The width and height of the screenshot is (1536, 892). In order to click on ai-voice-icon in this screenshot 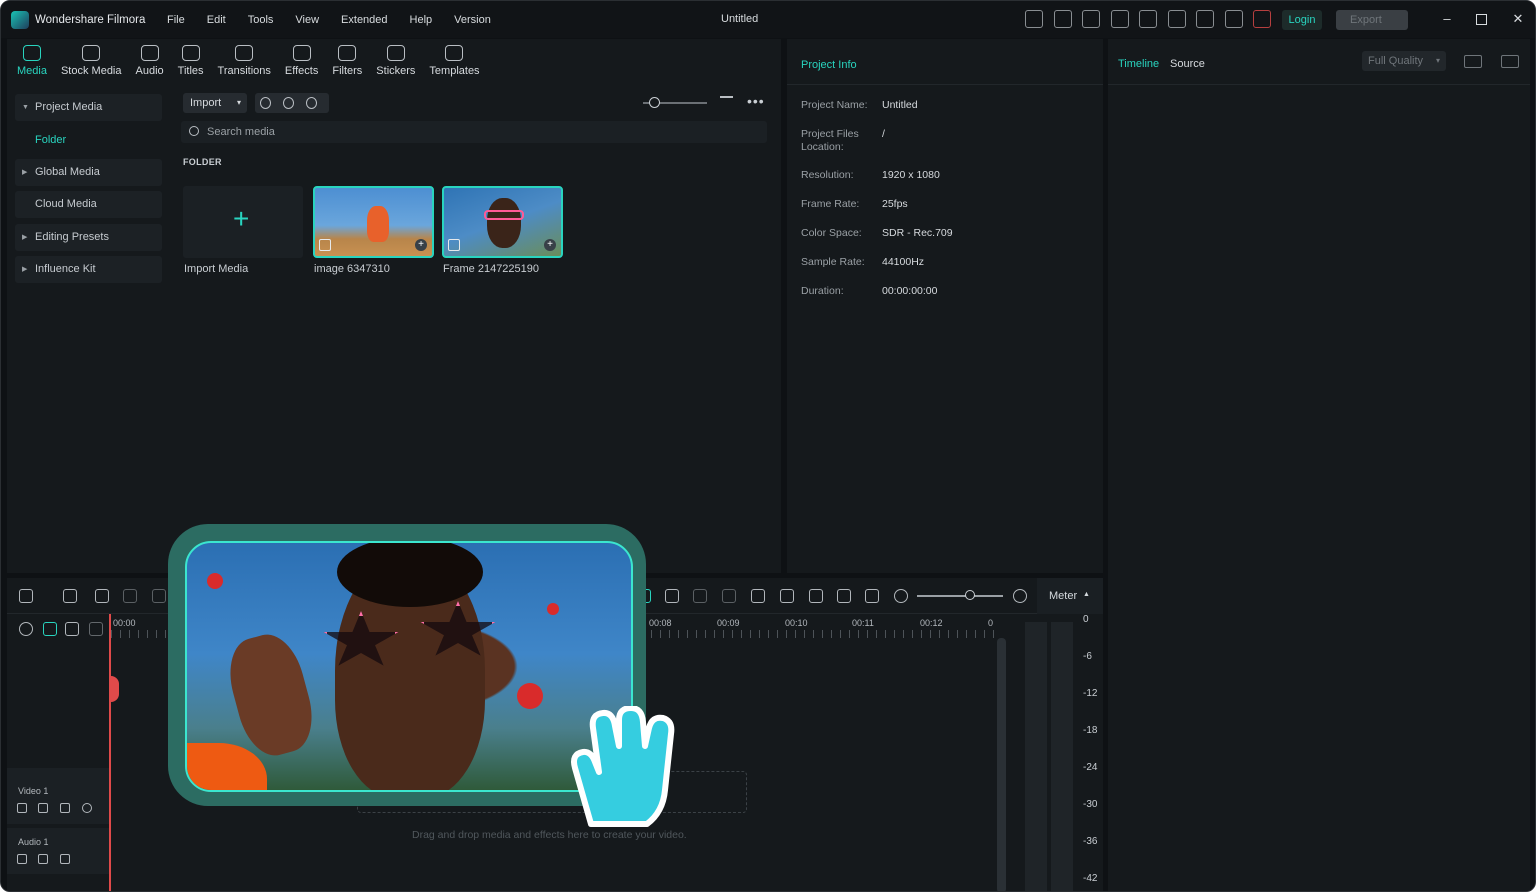, I will do `click(311, 103)`.